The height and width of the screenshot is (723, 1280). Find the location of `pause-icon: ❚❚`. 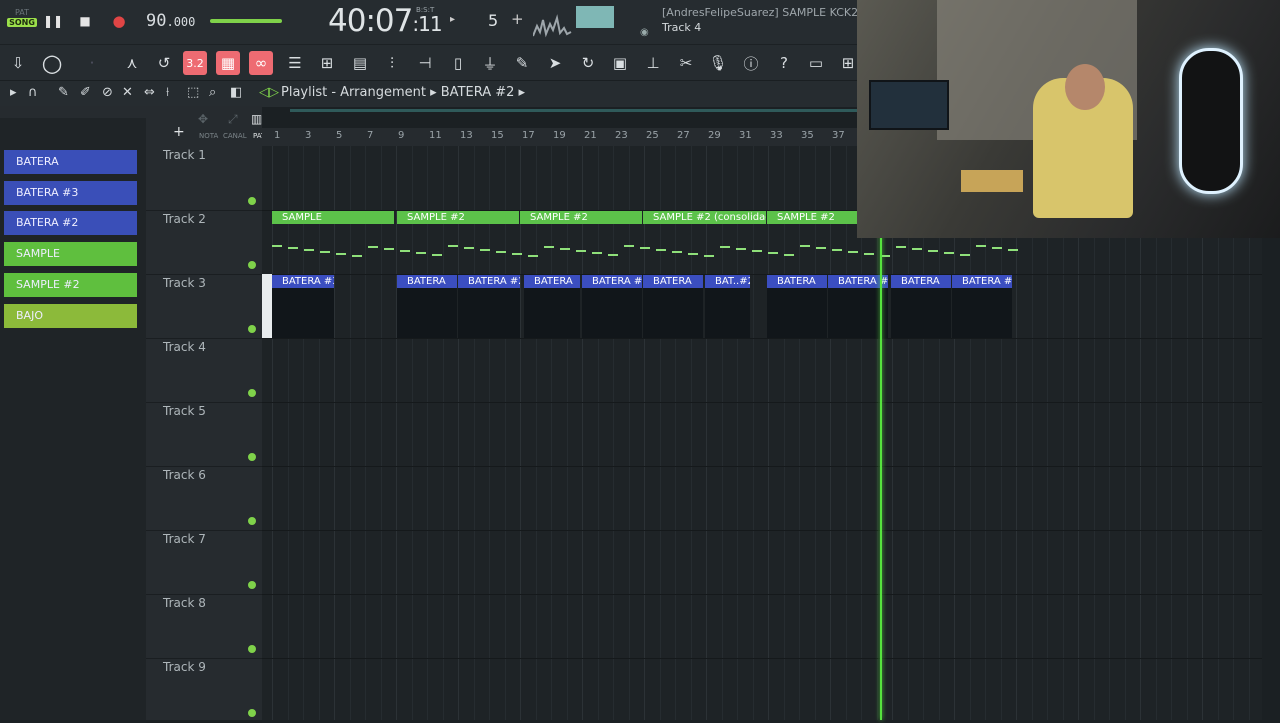

pause-icon: ❚❚ is located at coordinates (53, 21).